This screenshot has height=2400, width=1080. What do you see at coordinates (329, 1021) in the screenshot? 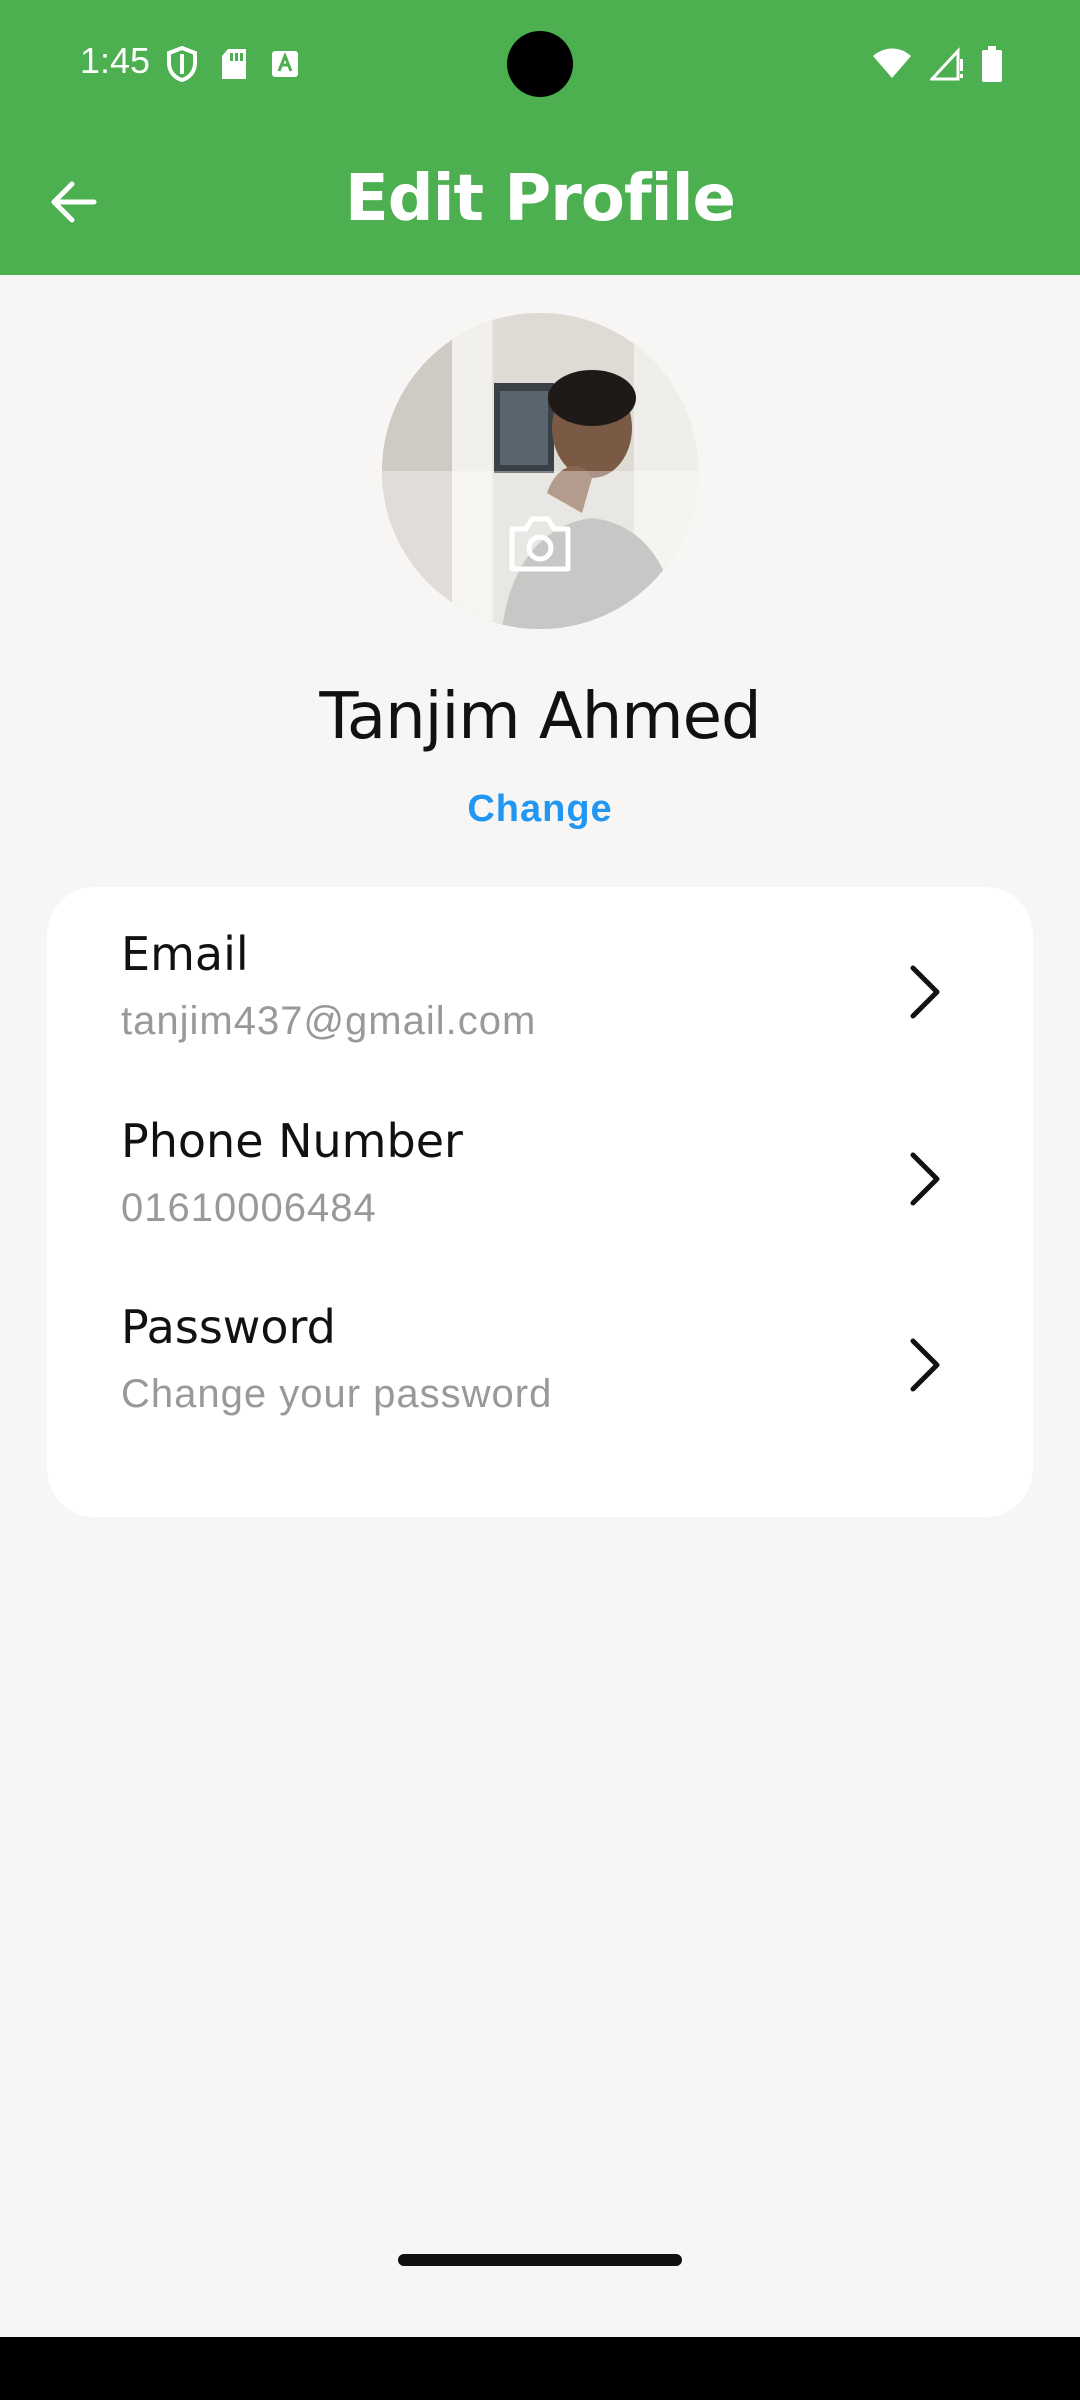
I see `email-value: tanjim437@gmail.com` at bounding box center [329, 1021].